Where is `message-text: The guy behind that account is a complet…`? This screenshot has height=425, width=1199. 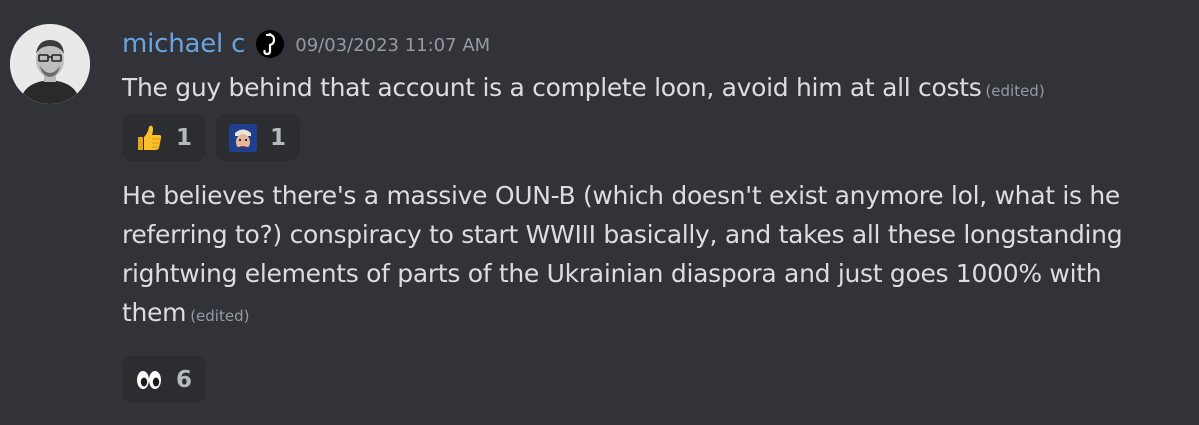
message-text: The guy behind that account is a complet… is located at coordinates (552, 87).